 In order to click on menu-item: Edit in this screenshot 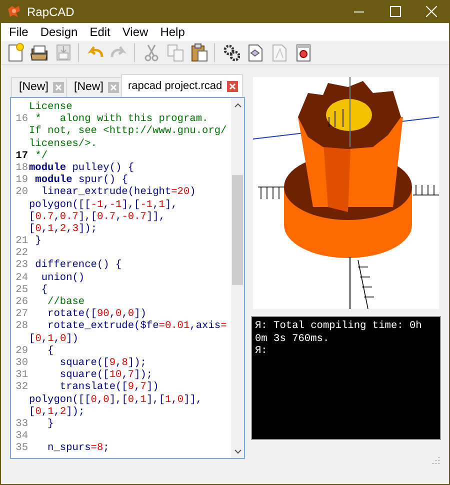, I will do `click(100, 32)`.